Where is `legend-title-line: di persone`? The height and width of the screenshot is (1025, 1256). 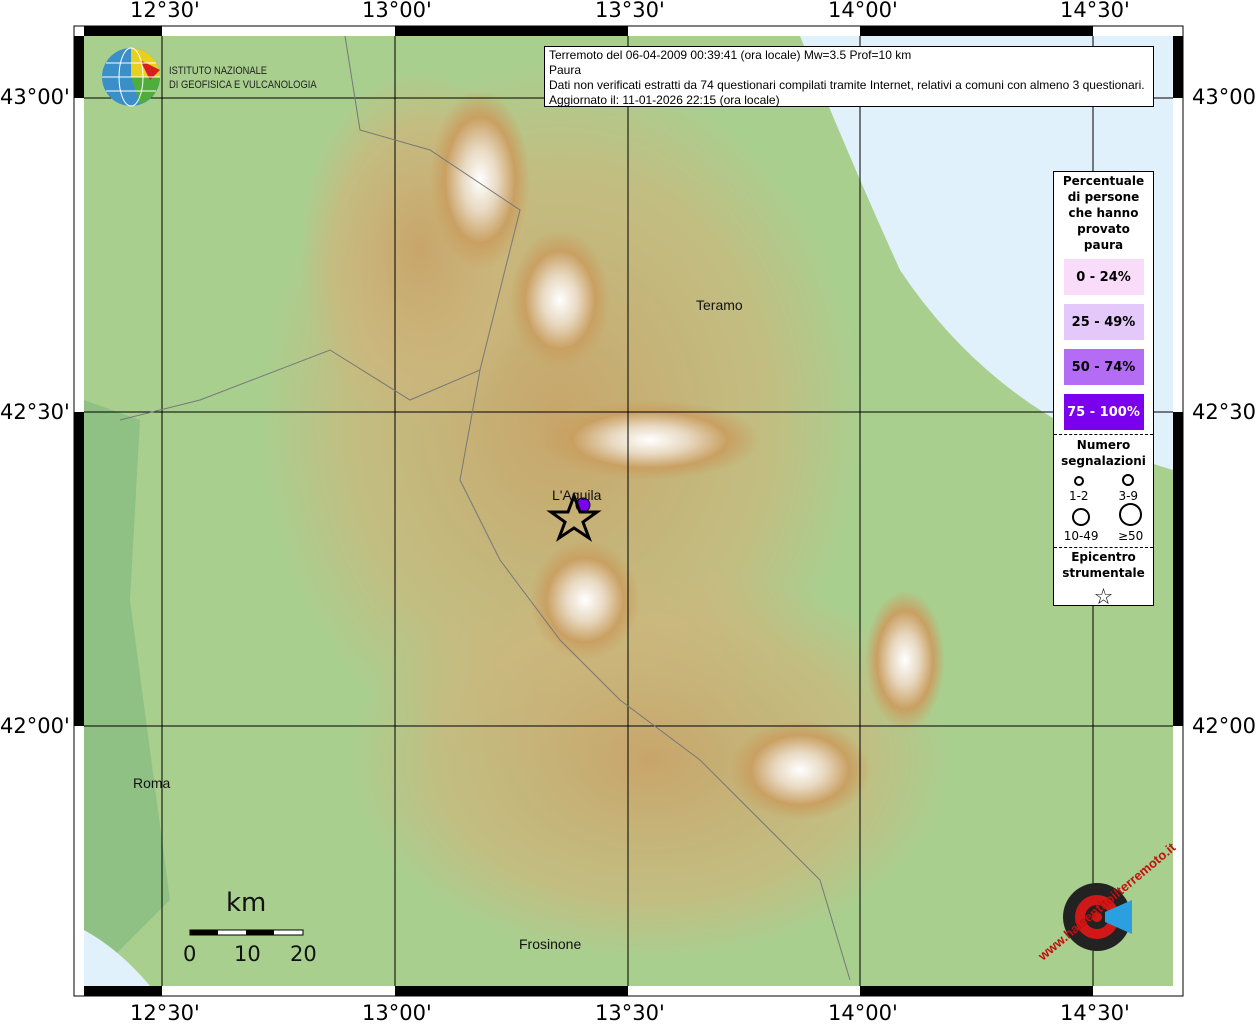 legend-title-line: di persone is located at coordinates (1103, 197).